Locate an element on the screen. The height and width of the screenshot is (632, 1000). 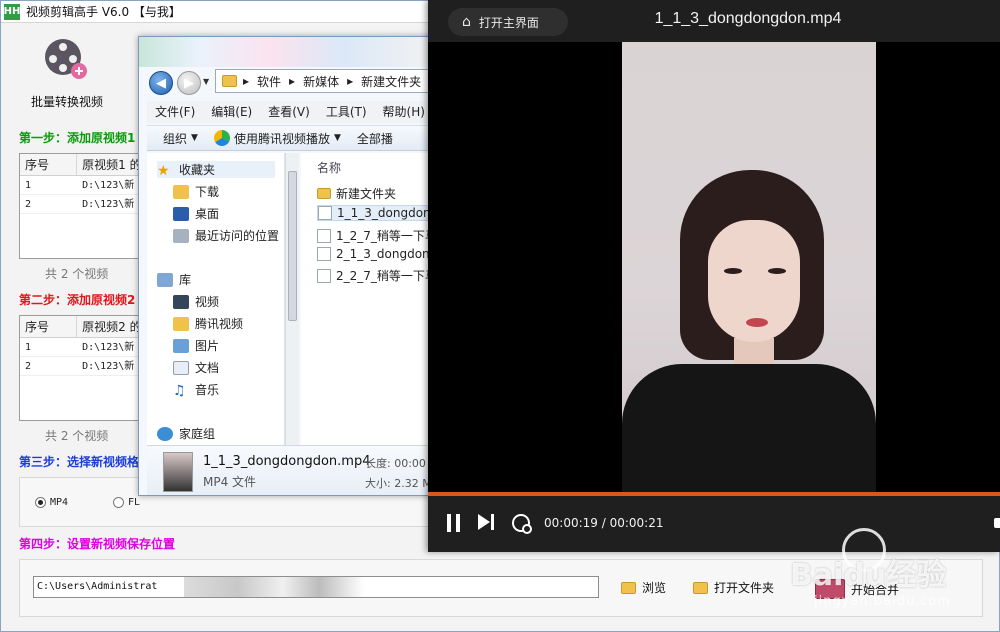
nav-item-library: 库 is located at coordinates (174, 279).